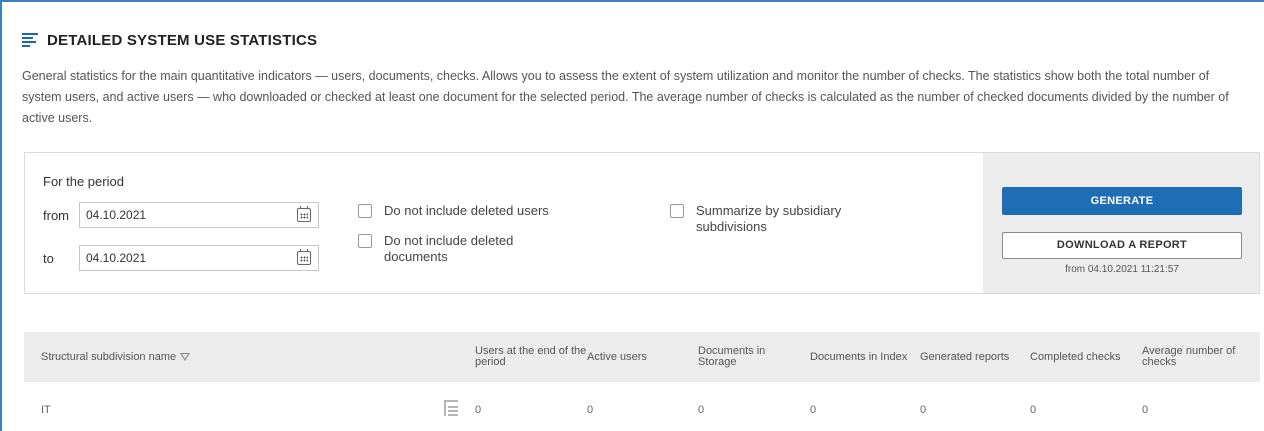  What do you see at coordinates (199, 258) in the screenshot?
I see `to-date-input: 04.10.2021` at bounding box center [199, 258].